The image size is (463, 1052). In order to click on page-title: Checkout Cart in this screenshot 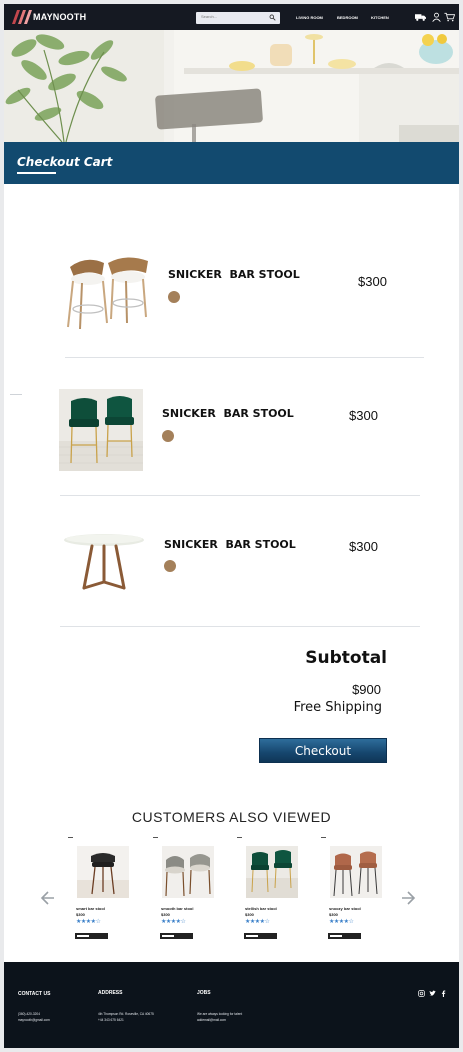, I will do `click(65, 162)`.